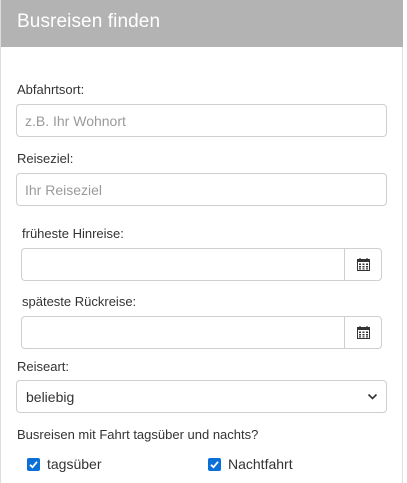 Image resolution: width=407 pixels, height=483 pixels. What do you see at coordinates (50, 397) in the screenshot?
I see `travel-type-selected: beliebig` at bounding box center [50, 397].